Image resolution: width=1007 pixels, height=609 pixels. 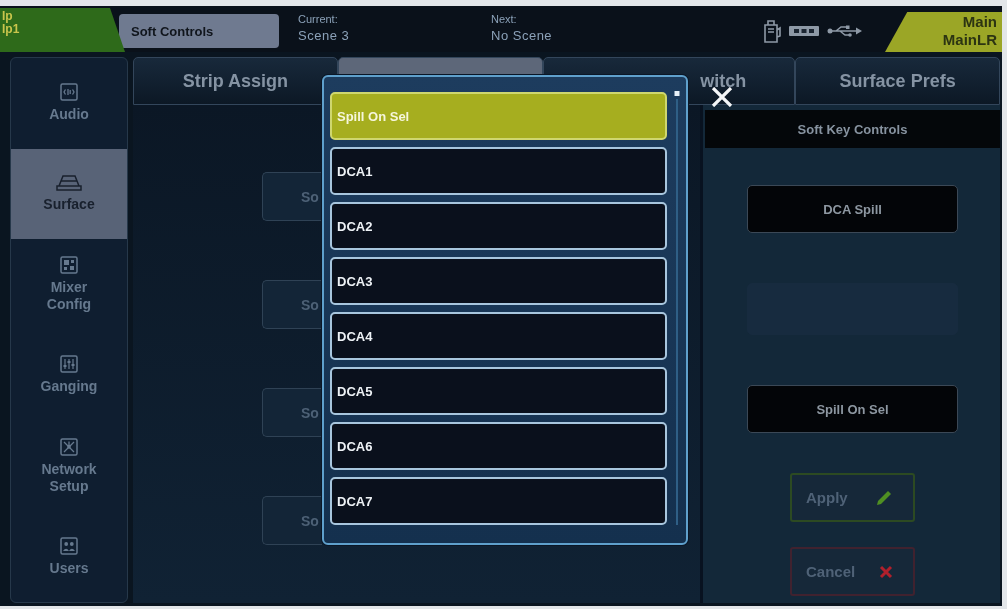 What do you see at coordinates (677, 308) in the screenshot?
I see `scrollbar` at bounding box center [677, 308].